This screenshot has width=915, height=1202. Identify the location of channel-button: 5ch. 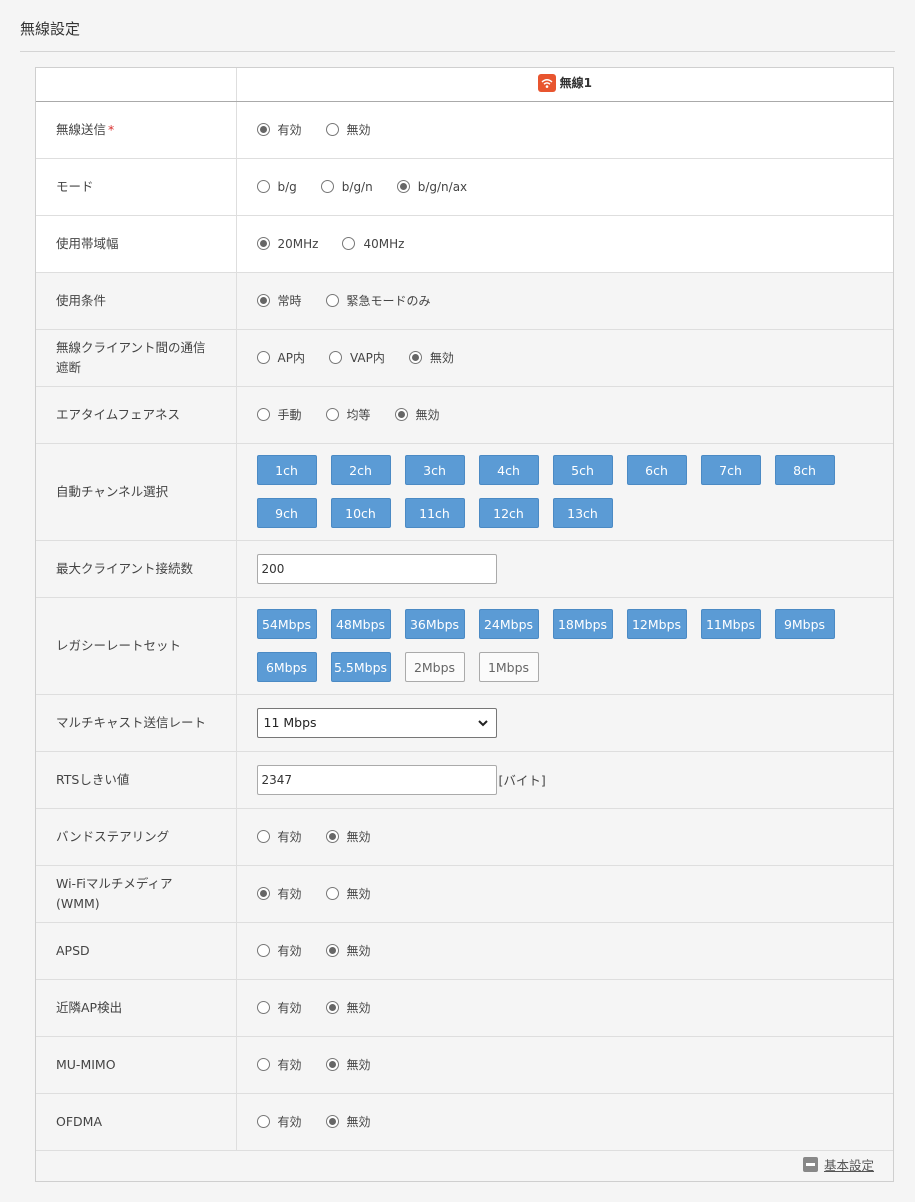
(582, 470).